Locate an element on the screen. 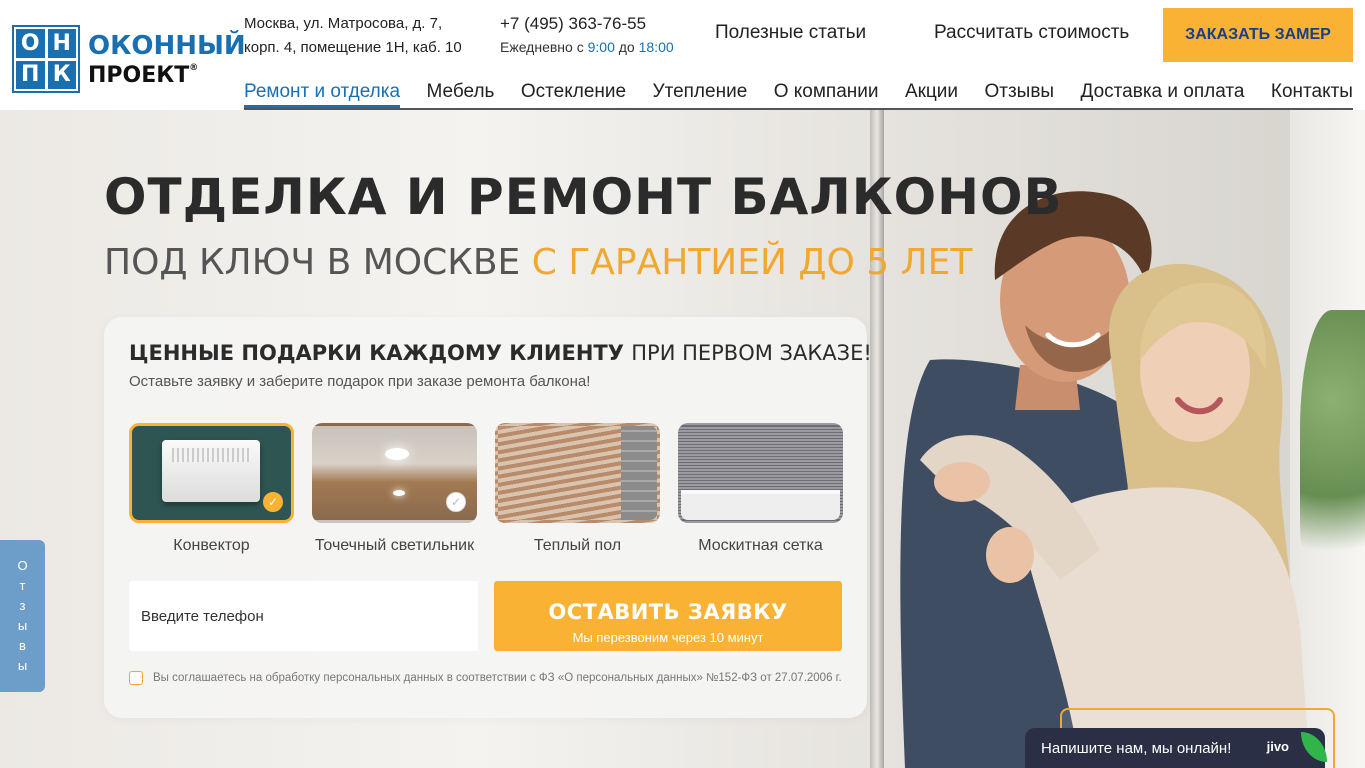  nav-item-furniture: Мебель is located at coordinates (460, 93).